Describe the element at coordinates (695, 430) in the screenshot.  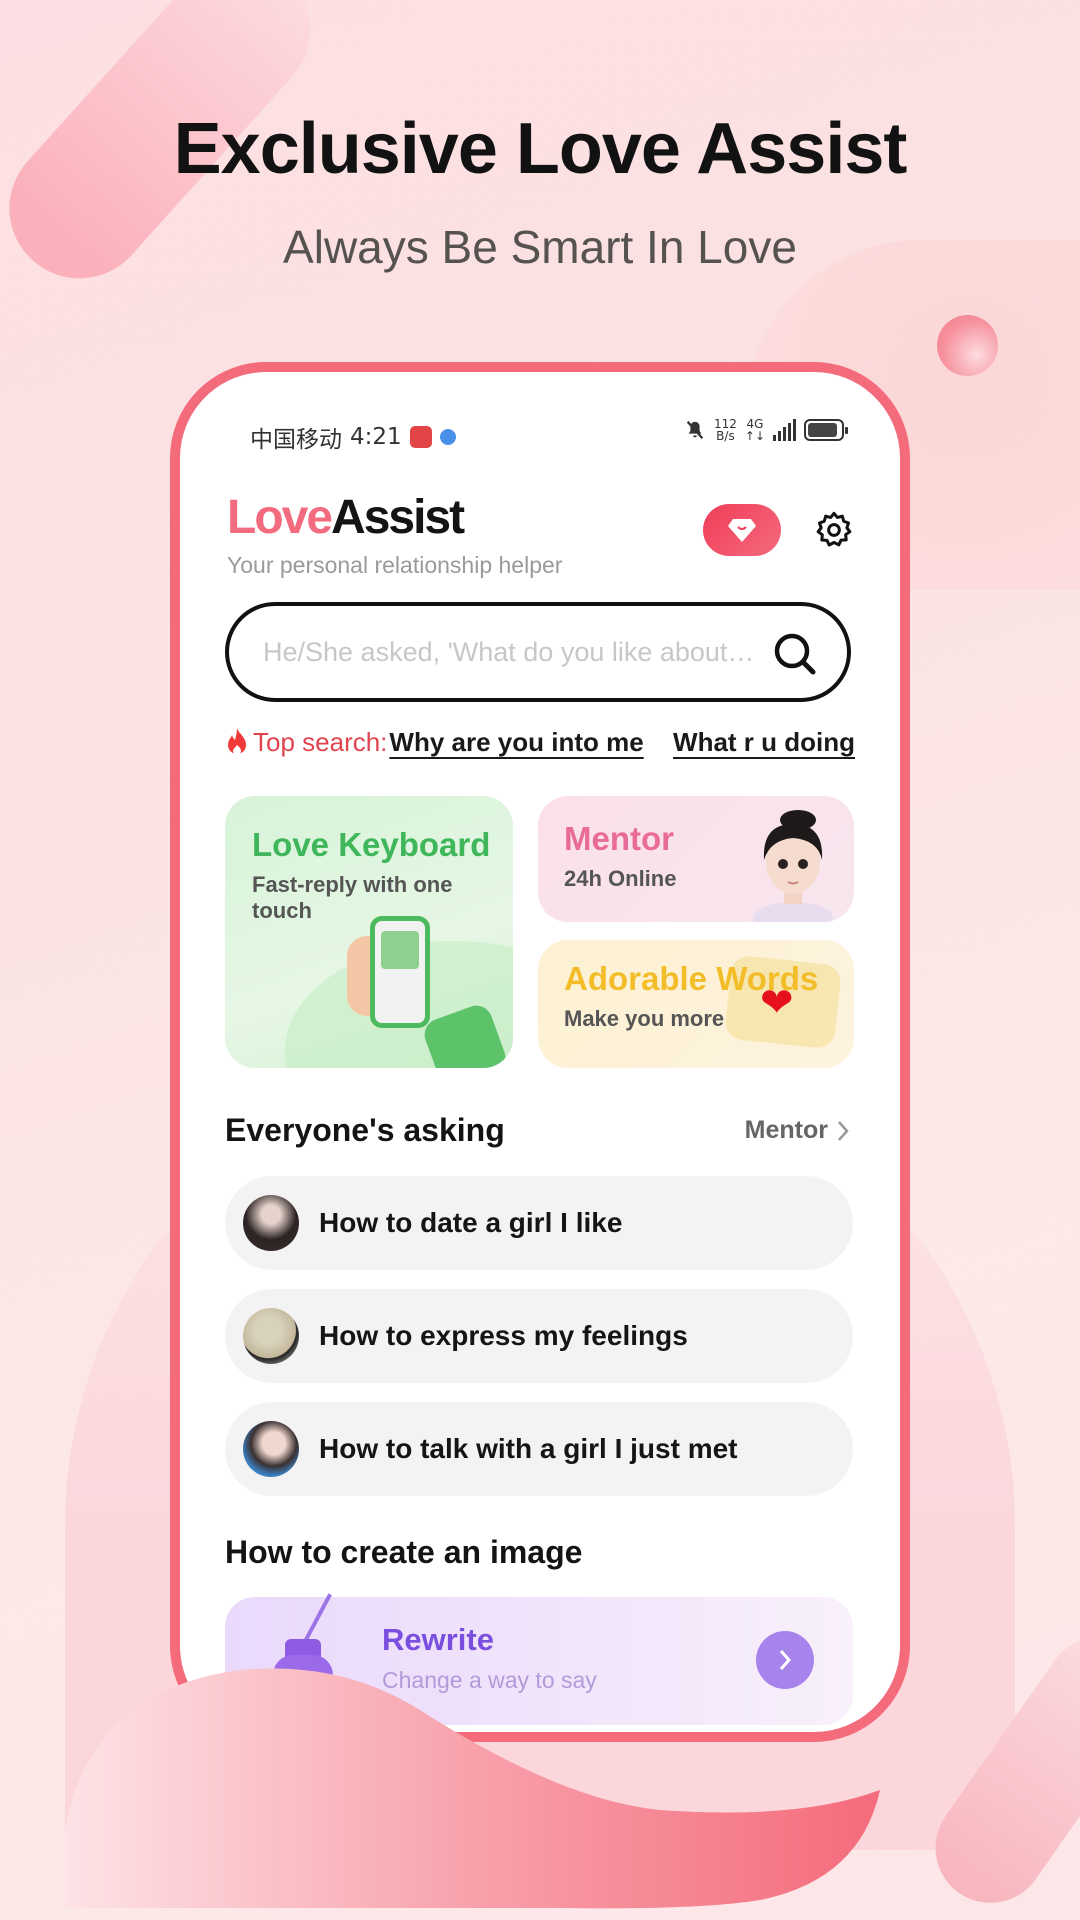
I see `mute-bell-icon` at that location.